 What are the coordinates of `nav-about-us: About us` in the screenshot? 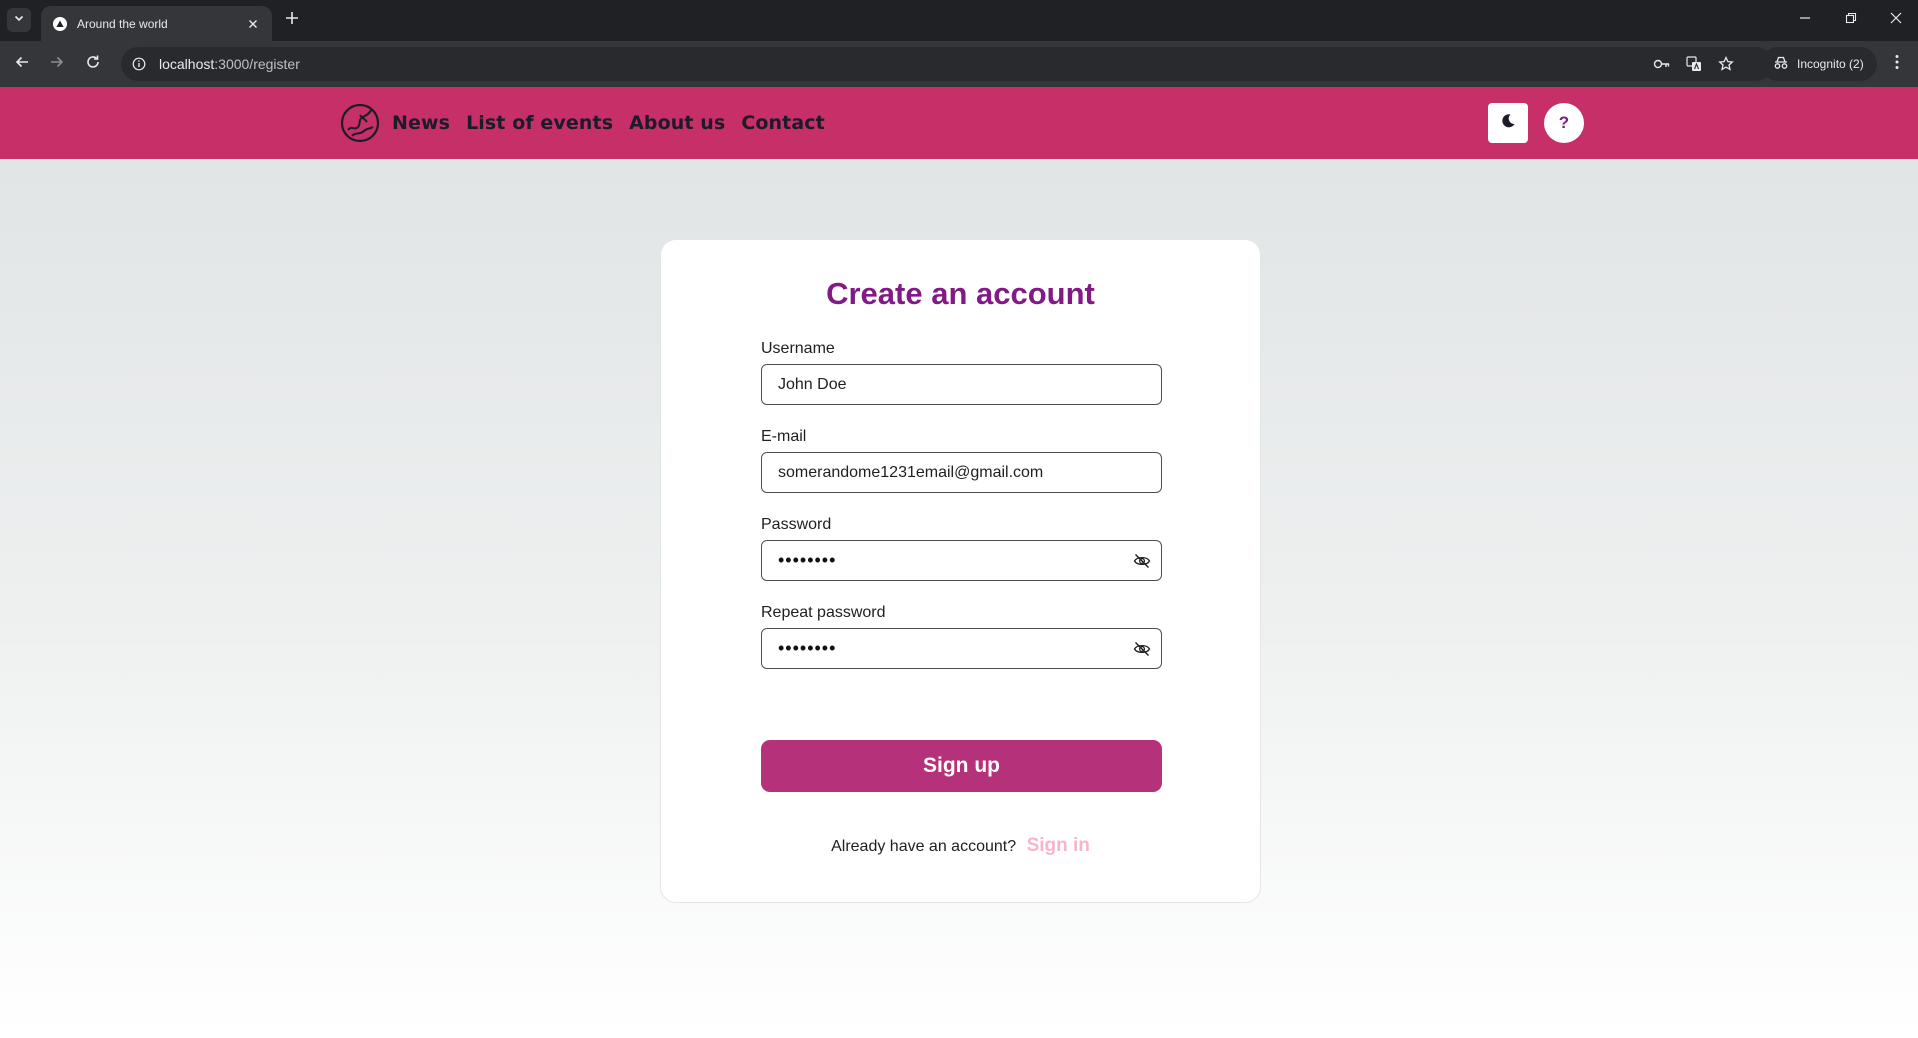 It's located at (677, 123).